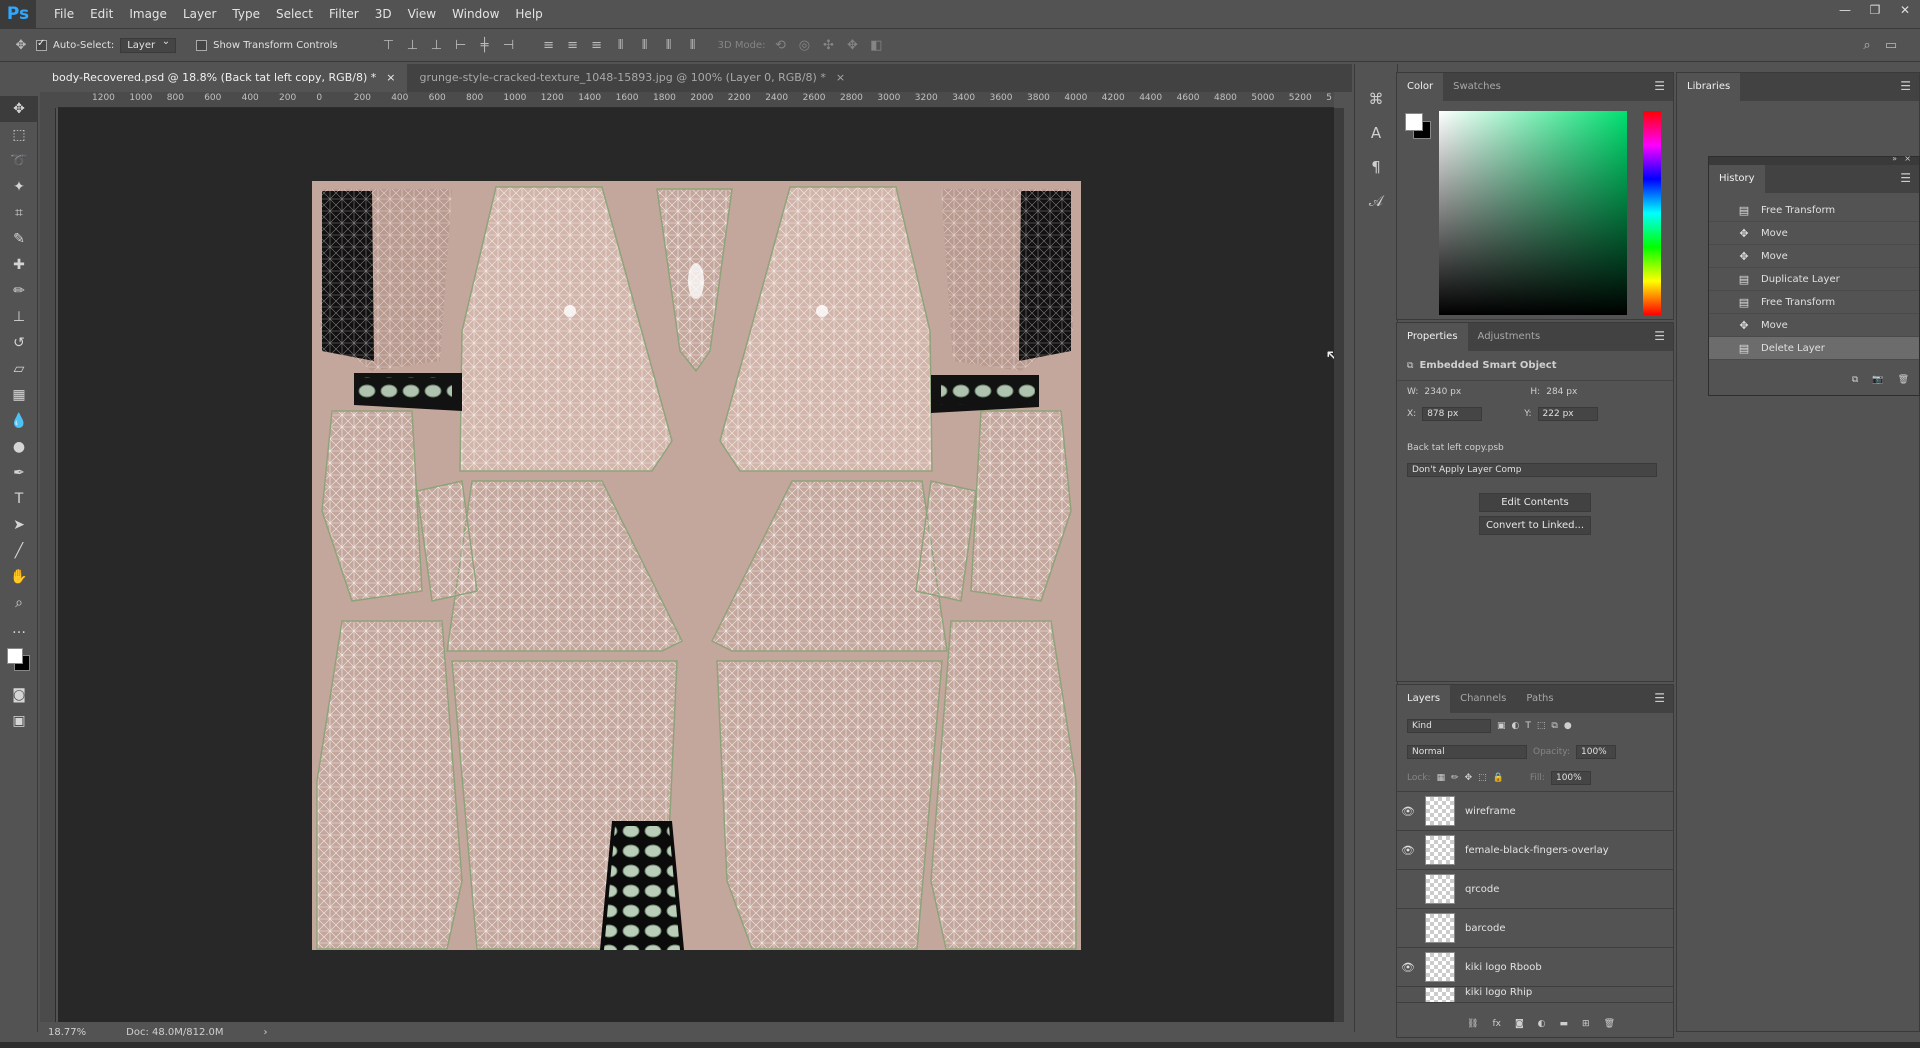  What do you see at coordinates (1907, 158) in the screenshot?
I see `close-panel-icon: ×` at bounding box center [1907, 158].